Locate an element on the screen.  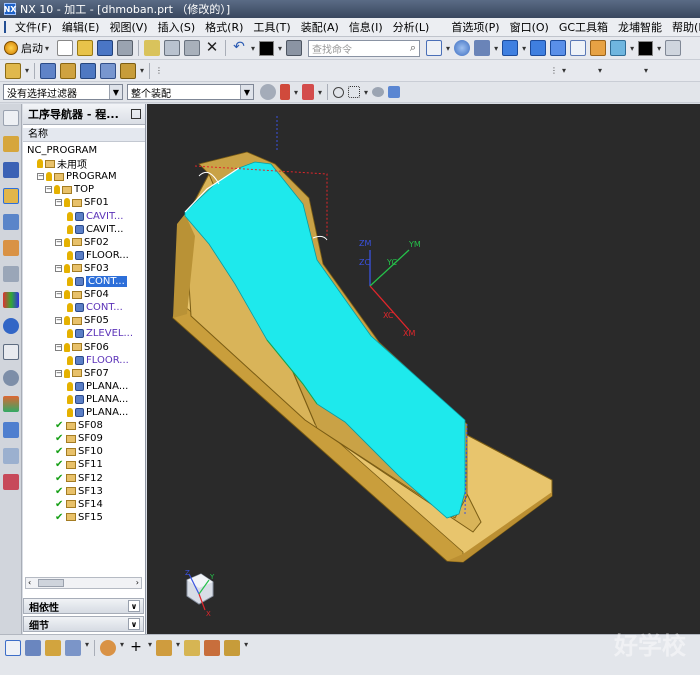
shop-doc-icon is located at coordinates (232, 648).